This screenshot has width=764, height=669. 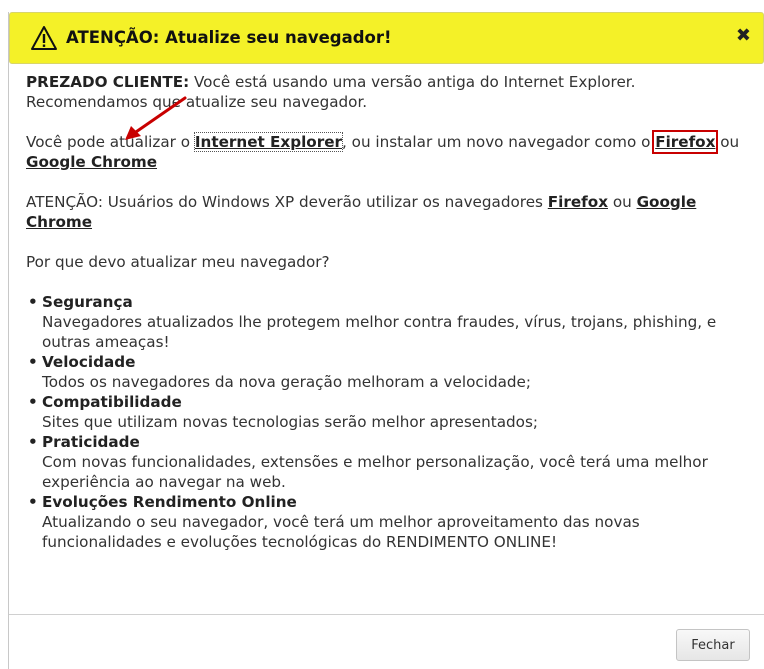 What do you see at coordinates (685, 142) in the screenshot?
I see `firefox-link: Firefox` at bounding box center [685, 142].